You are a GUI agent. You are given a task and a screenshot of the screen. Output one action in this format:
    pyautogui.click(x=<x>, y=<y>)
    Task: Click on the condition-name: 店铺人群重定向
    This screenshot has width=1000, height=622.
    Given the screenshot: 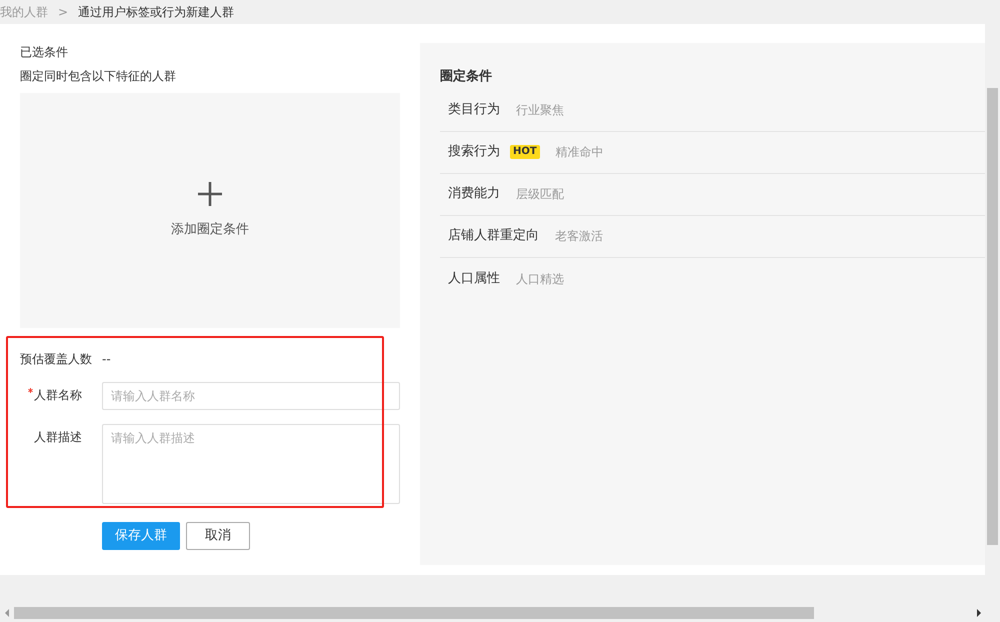 What is the action you would take?
    pyautogui.click(x=493, y=236)
    